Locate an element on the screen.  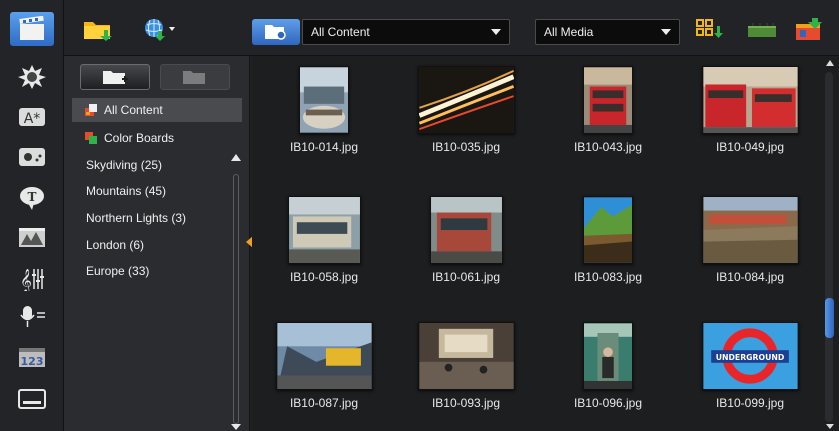
media-thumbnail: IB10-049.jpg is located at coordinates (750, 110).